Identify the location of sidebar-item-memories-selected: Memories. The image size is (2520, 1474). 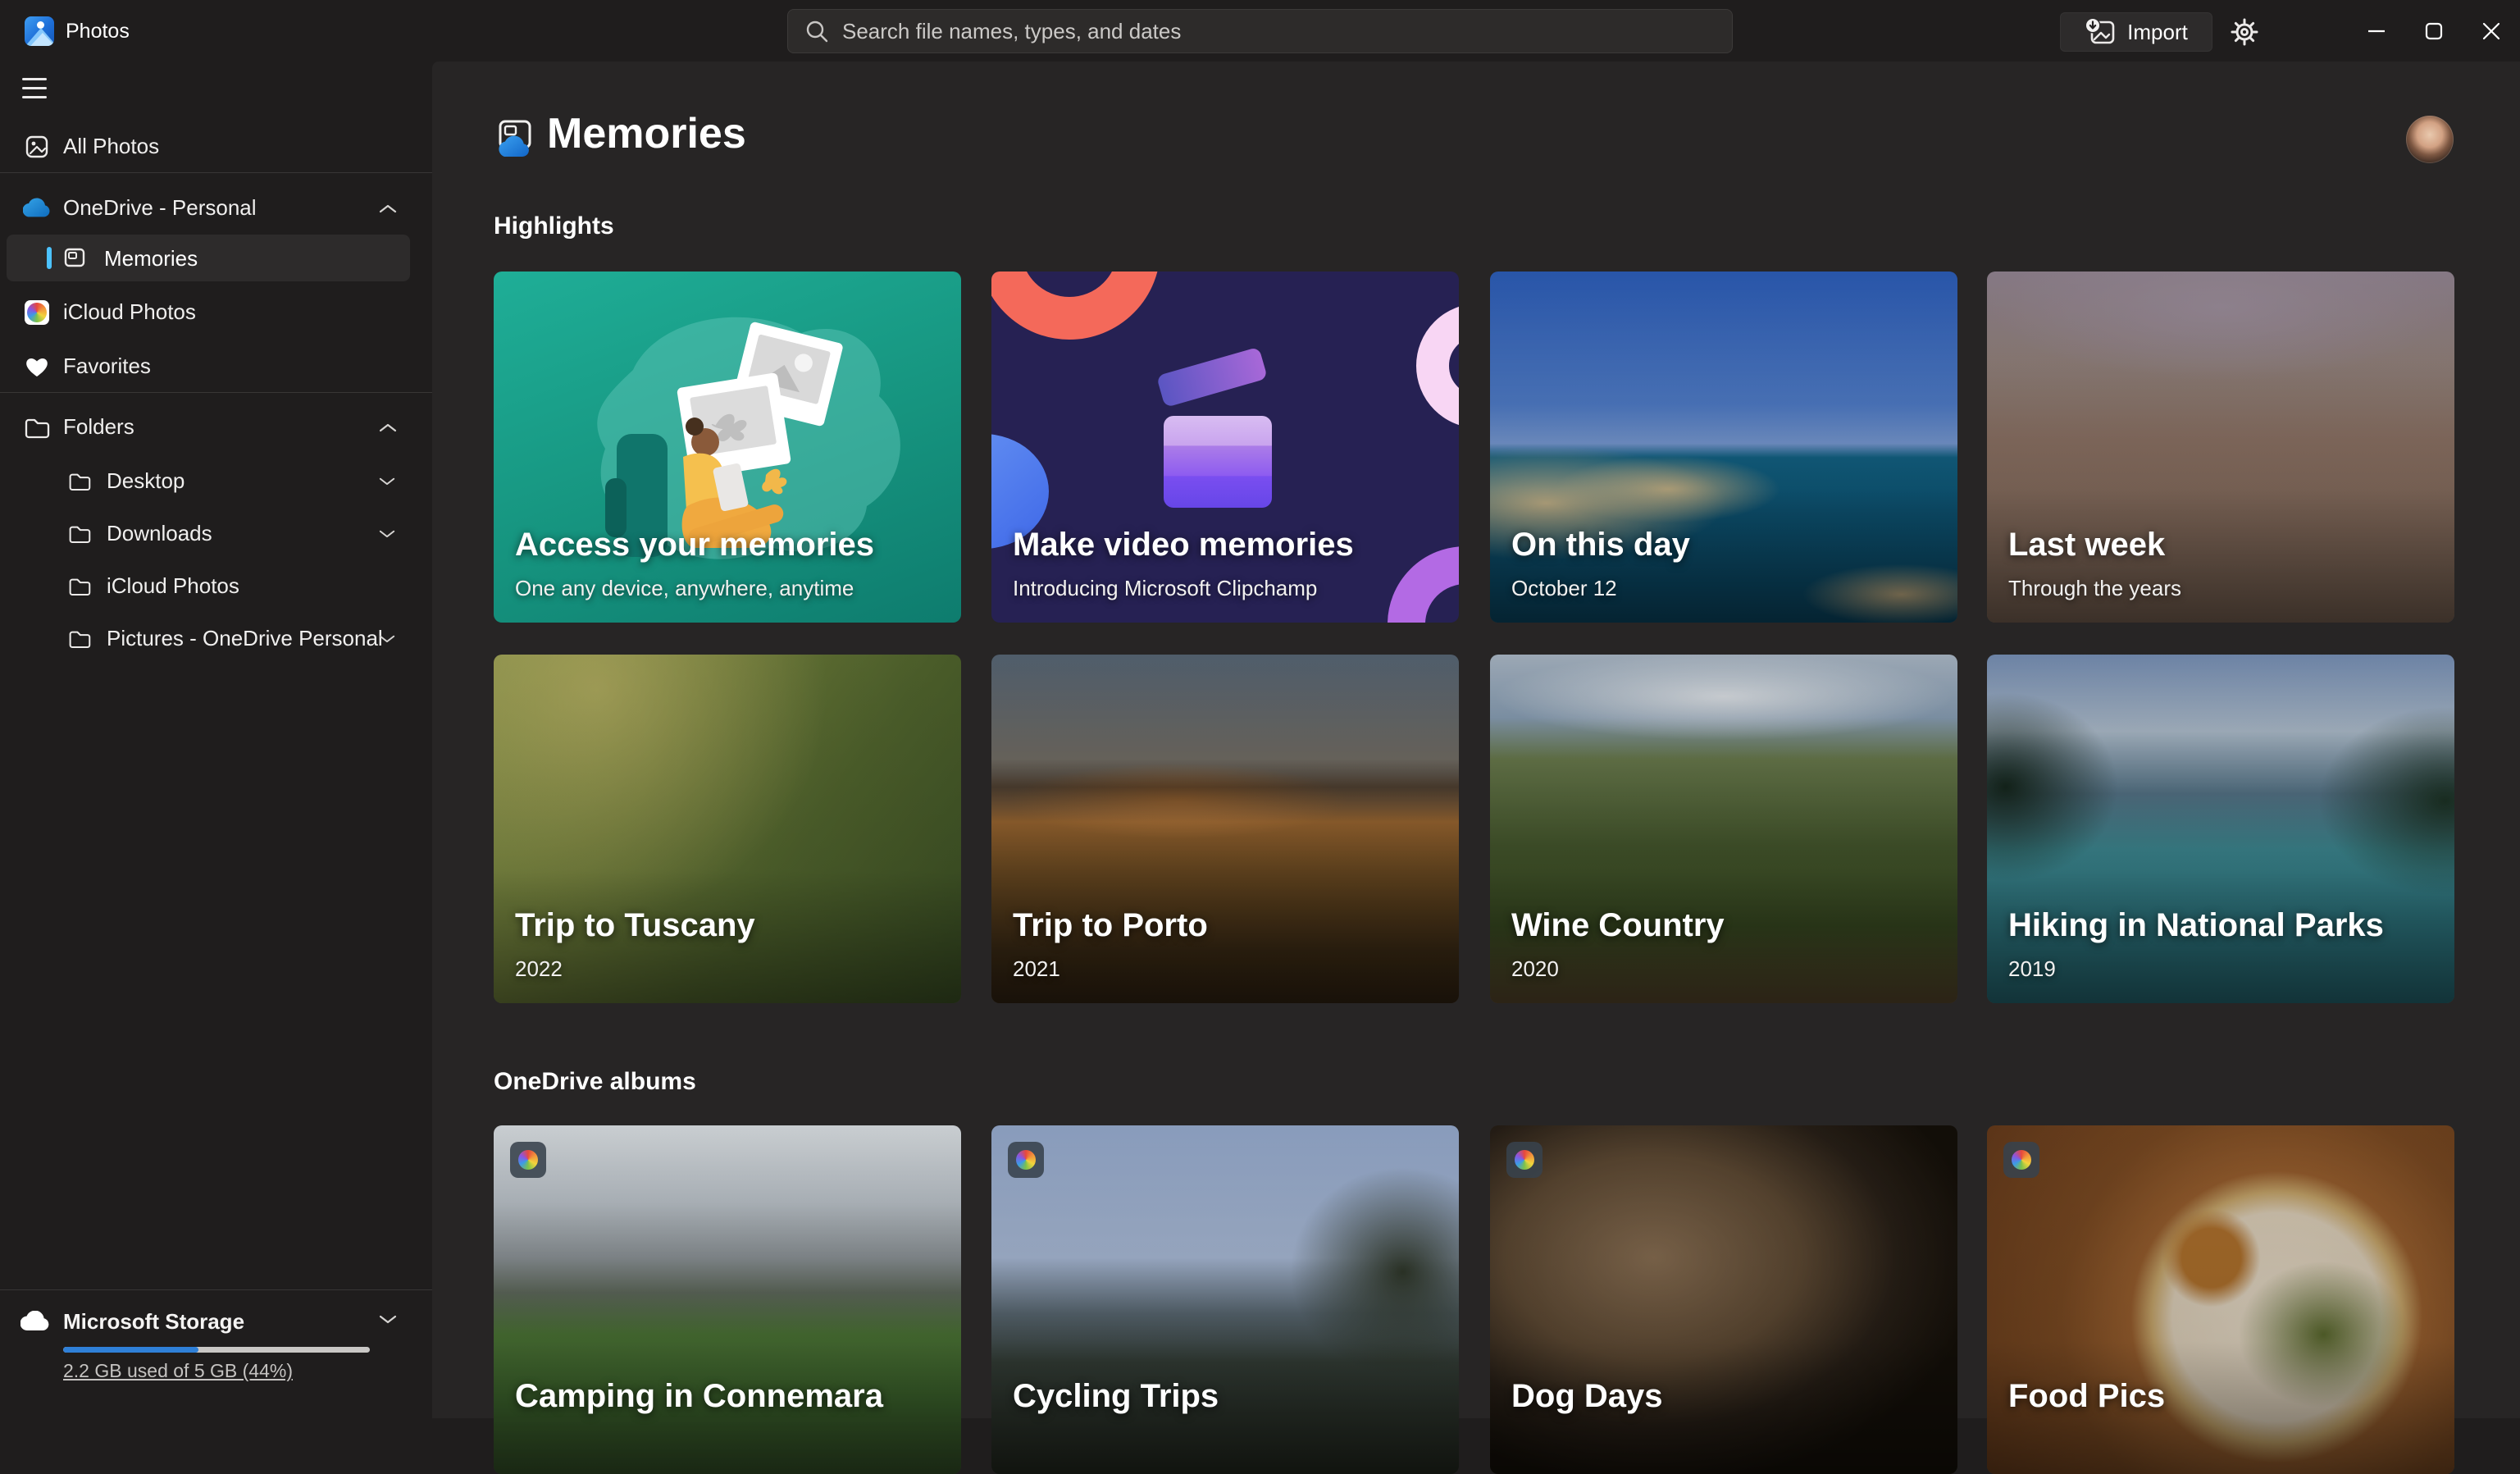
(208, 258).